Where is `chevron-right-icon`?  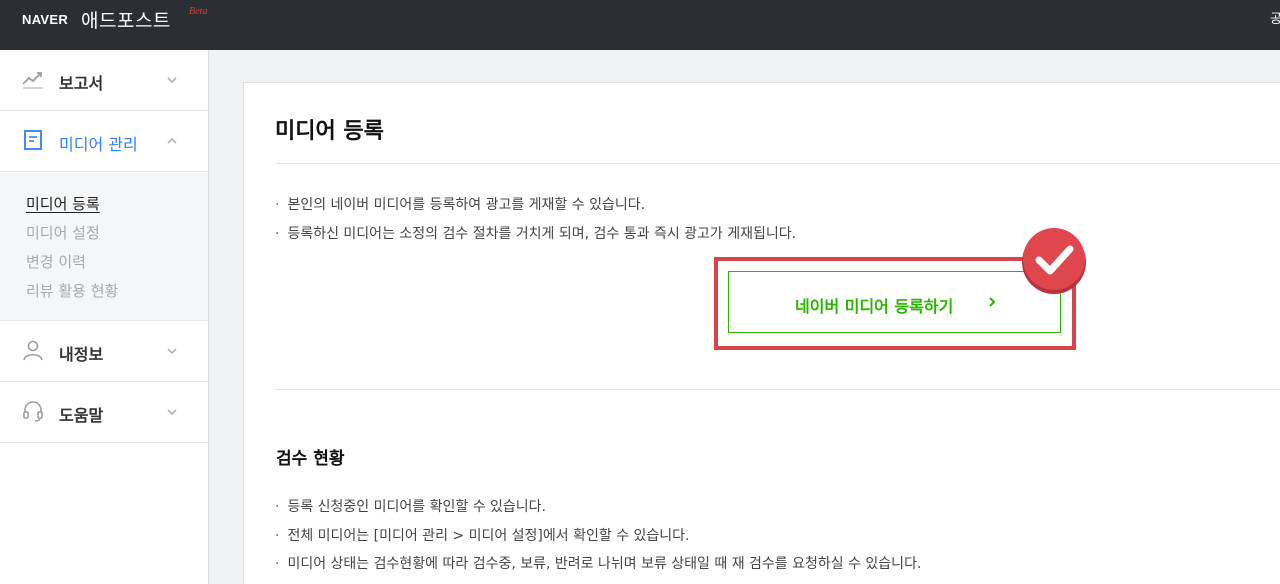 chevron-right-icon is located at coordinates (992, 302).